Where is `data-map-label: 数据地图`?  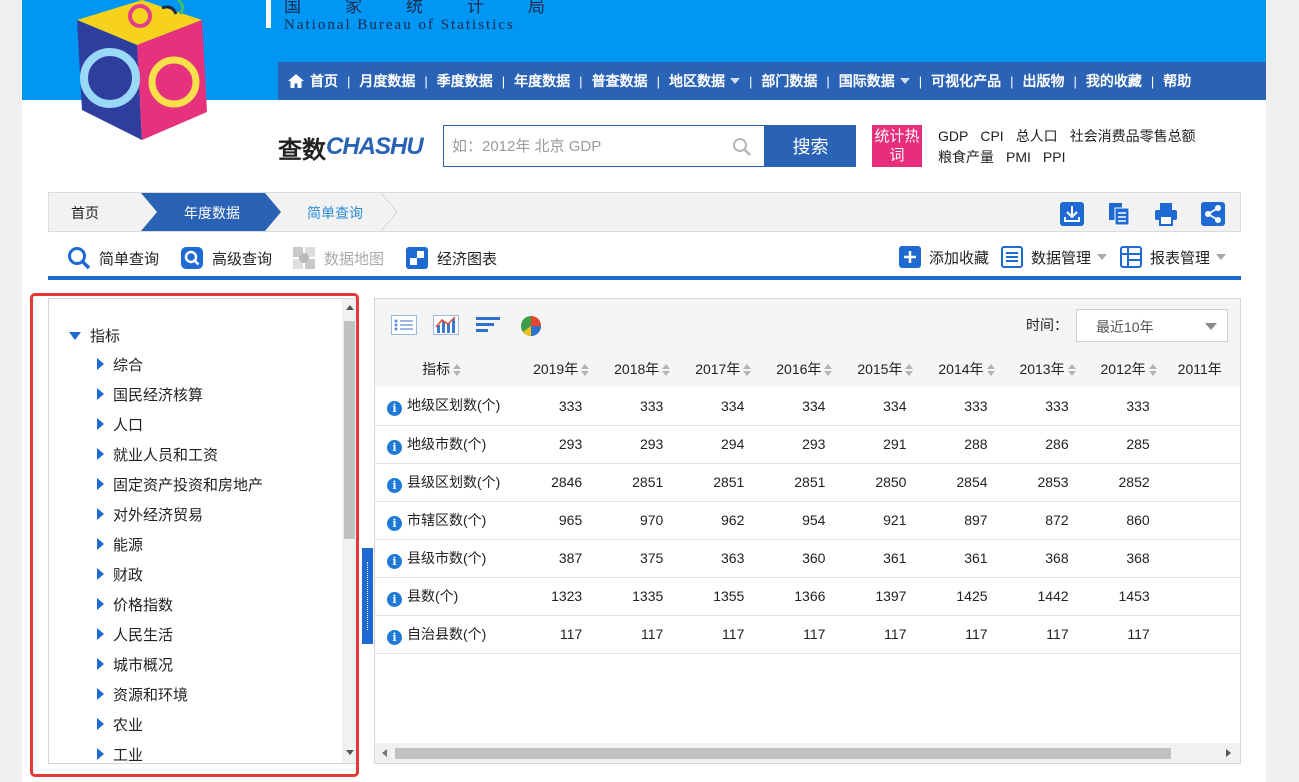
data-map-label: 数据地图 is located at coordinates (354, 259).